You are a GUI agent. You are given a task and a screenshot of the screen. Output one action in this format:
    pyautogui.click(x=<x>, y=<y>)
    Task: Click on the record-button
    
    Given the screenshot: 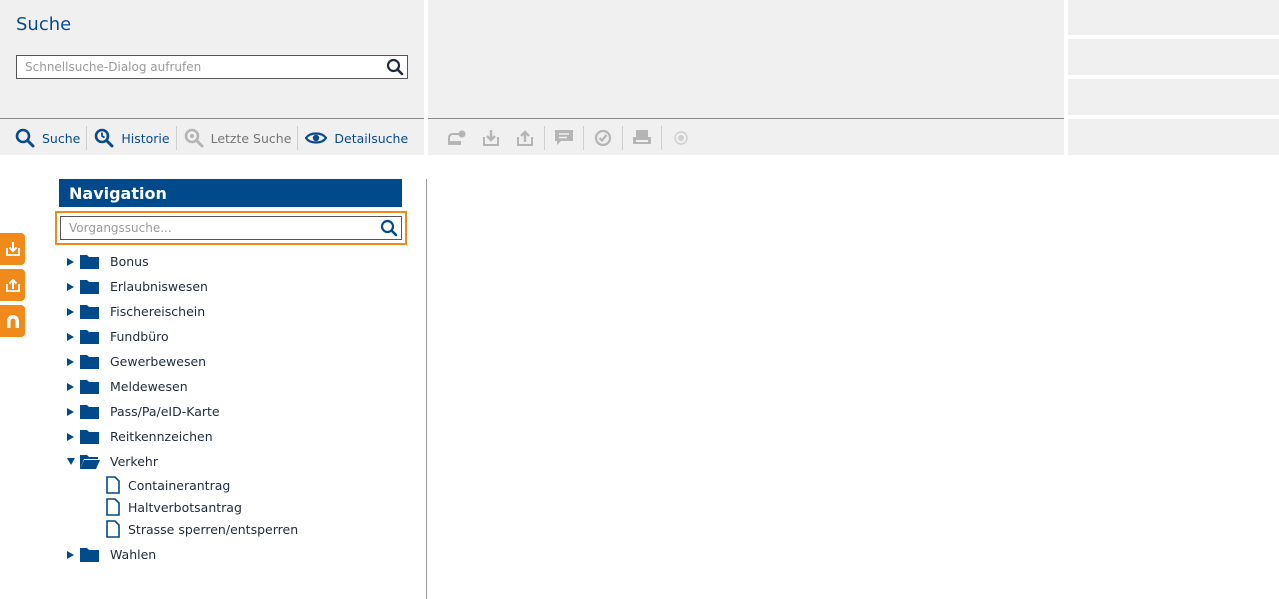 What is the action you would take?
    pyautogui.click(x=681, y=138)
    